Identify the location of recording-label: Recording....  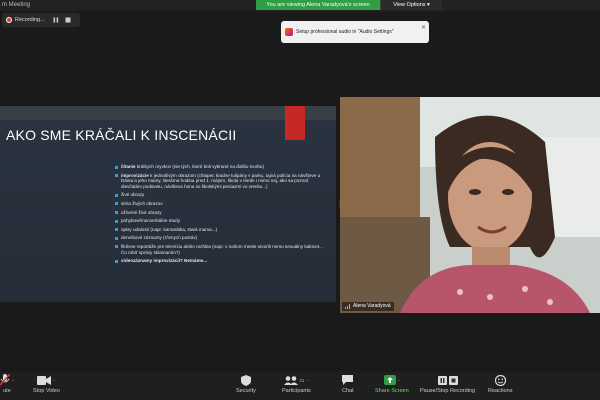
(30, 20).